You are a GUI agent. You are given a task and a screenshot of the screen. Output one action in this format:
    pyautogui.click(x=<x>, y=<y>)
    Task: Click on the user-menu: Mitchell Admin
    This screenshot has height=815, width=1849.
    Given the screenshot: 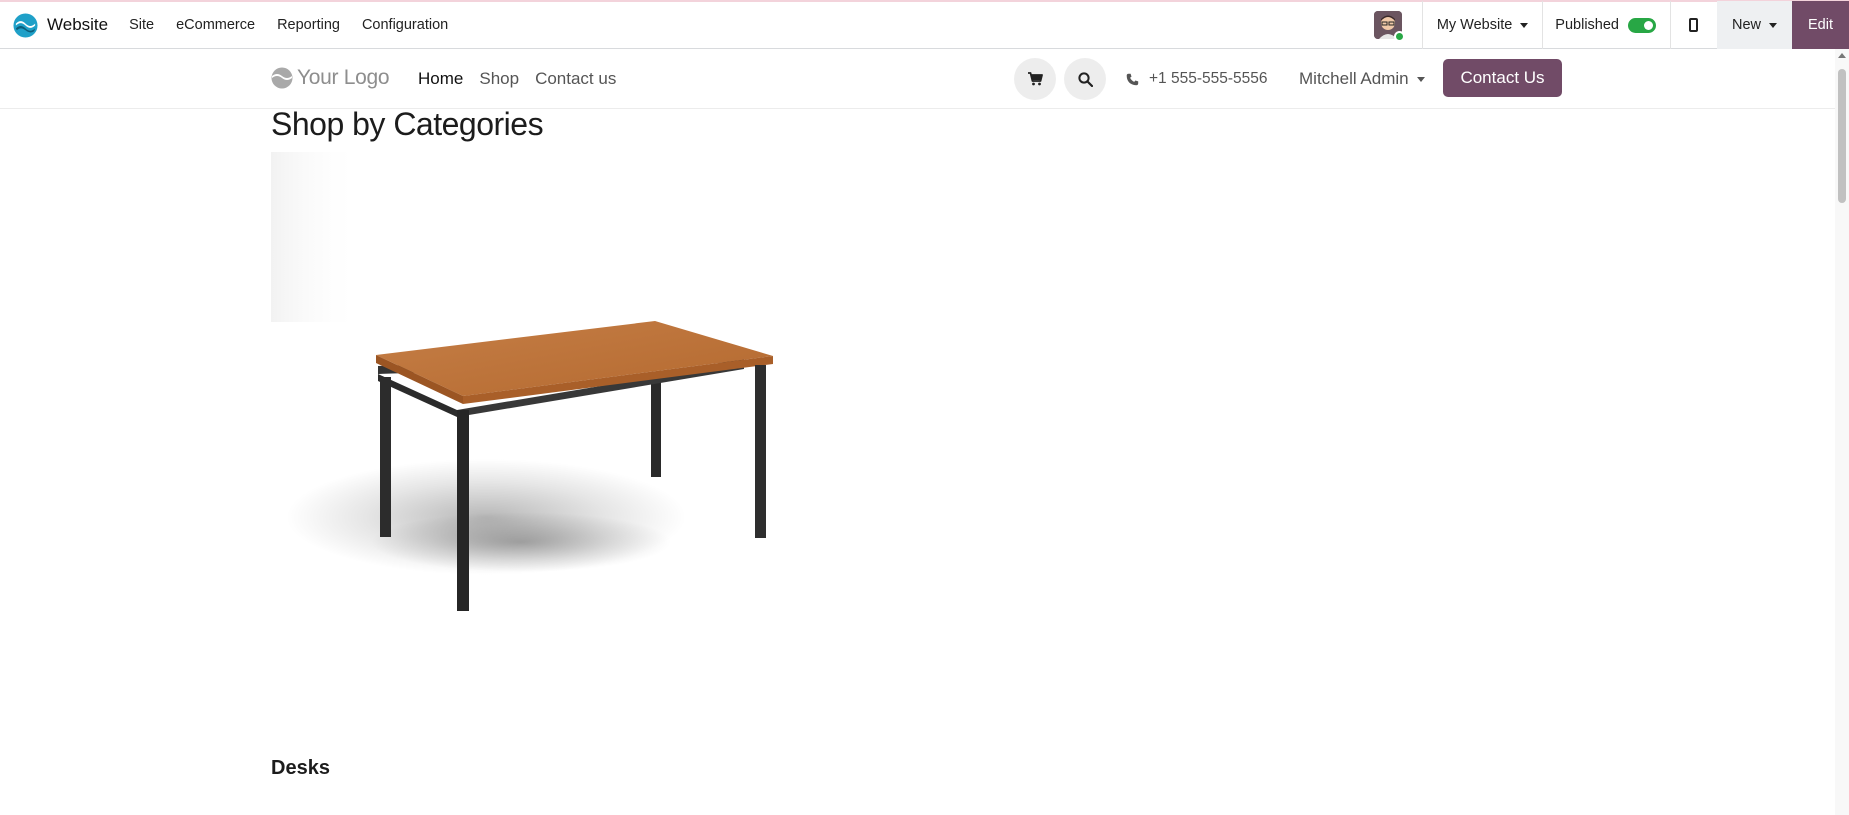 What is the action you would take?
    pyautogui.click(x=1362, y=79)
    